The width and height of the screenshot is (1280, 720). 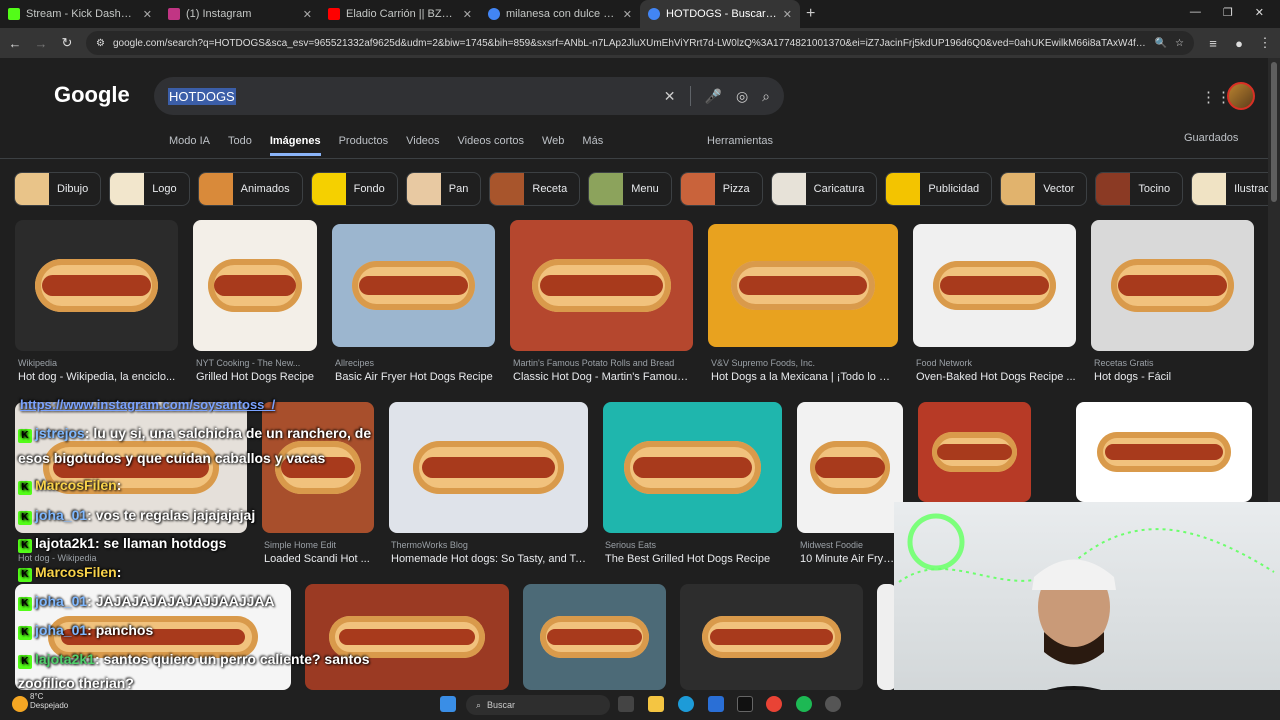 What do you see at coordinates (240, 14) in the screenshot?
I see `tab-instagram: (1) Instagram ✕` at bounding box center [240, 14].